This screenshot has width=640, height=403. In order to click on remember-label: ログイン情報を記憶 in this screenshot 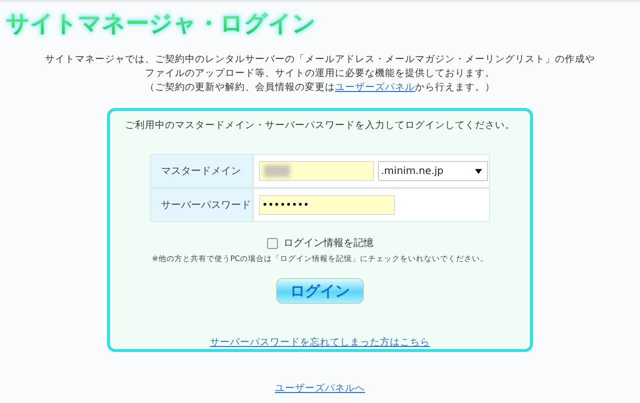, I will do `click(329, 243)`.